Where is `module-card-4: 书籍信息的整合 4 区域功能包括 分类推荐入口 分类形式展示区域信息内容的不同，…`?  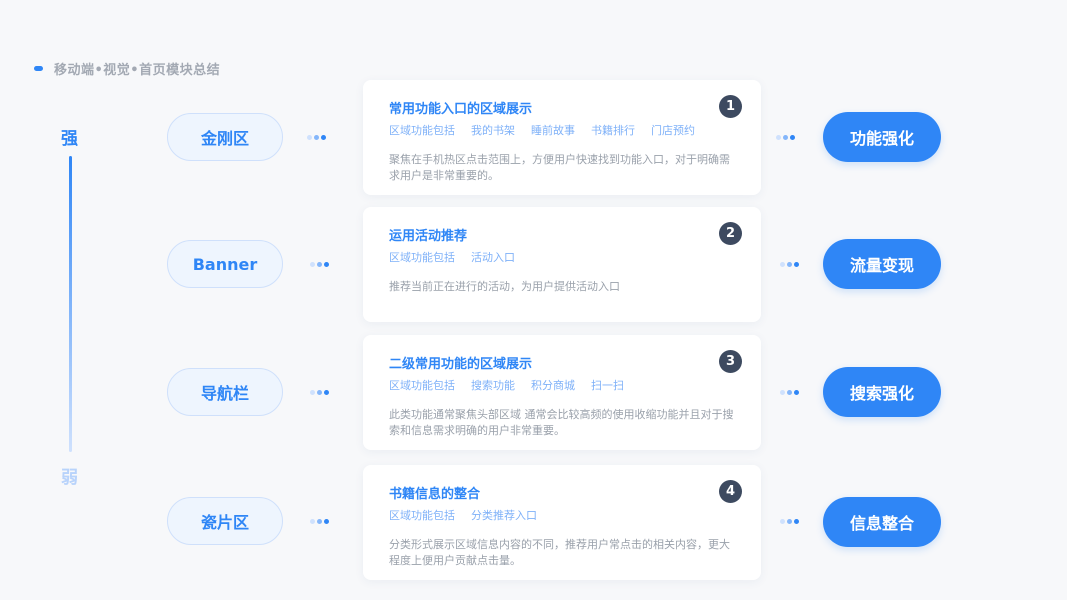
module-card-4: 书籍信息的整合 4 区域功能包括 分类推荐入口 分类形式展示区域信息内容的不同，… is located at coordinates (562, 522).